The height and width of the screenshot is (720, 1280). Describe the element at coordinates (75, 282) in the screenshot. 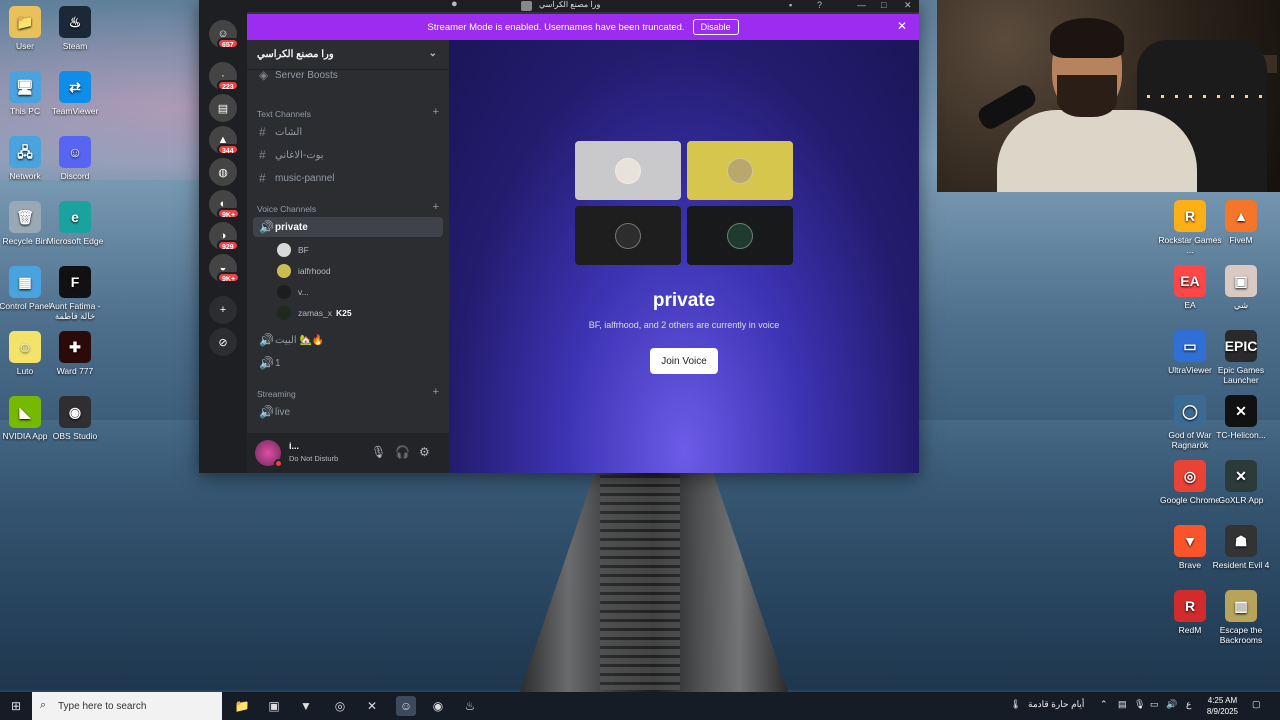

I see `app-icon: F` at that location.